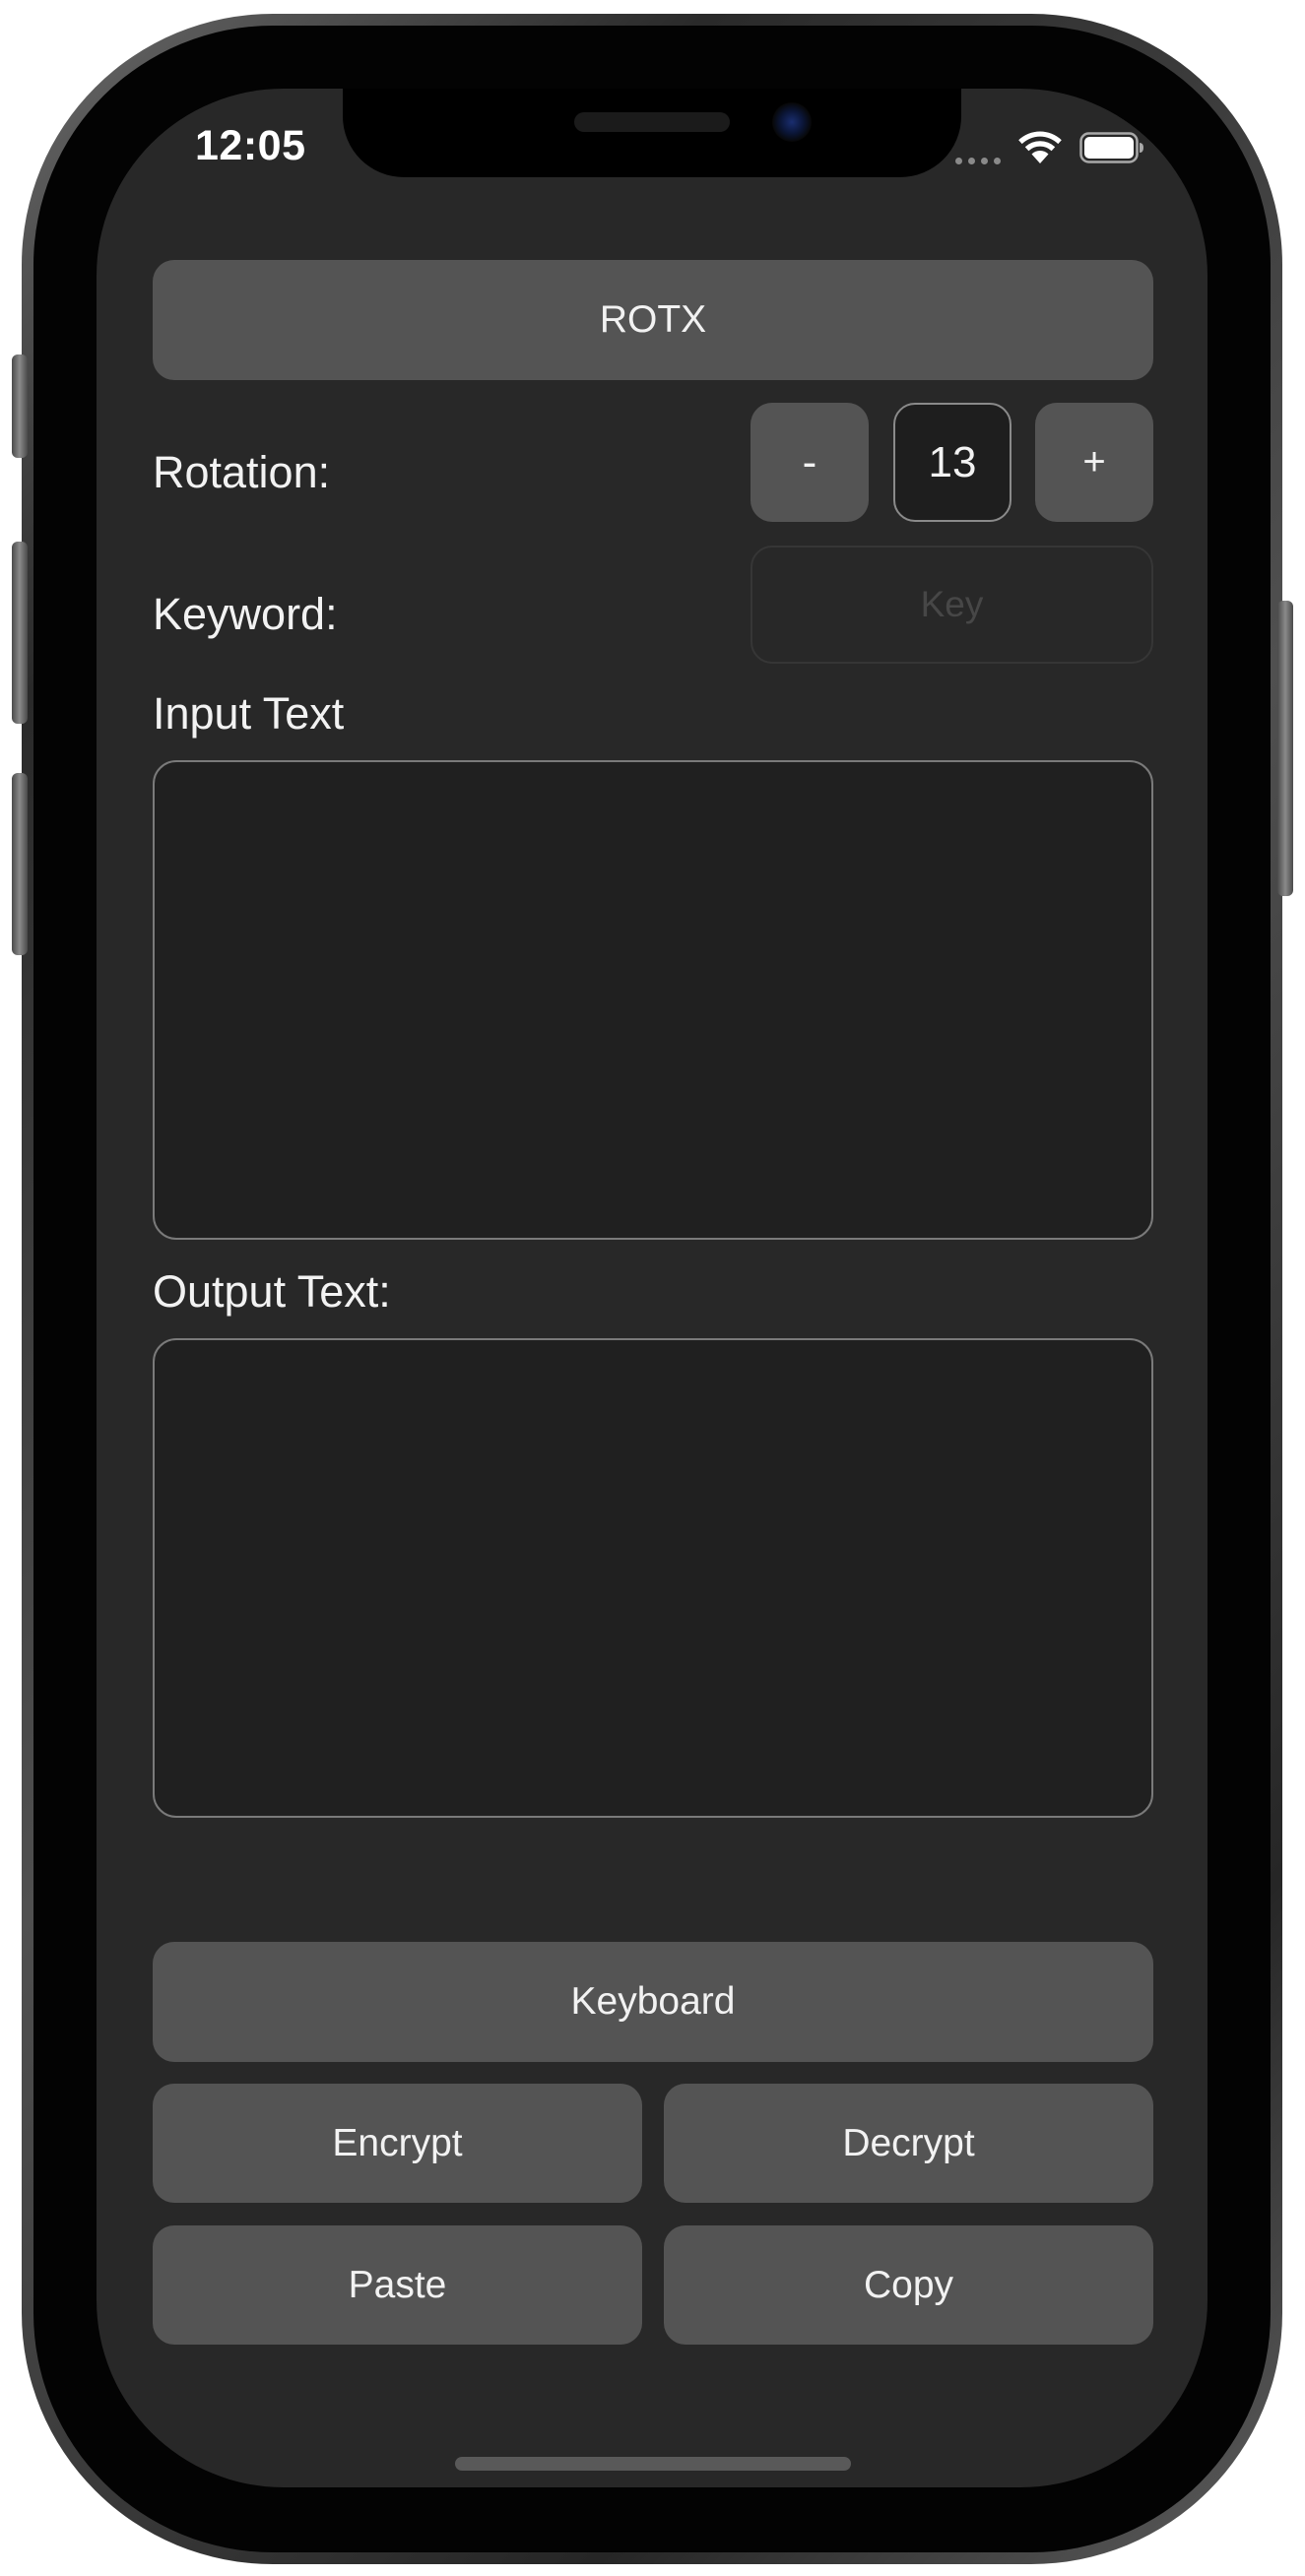  Describe the element at coordinates (653, 2002) in the screenshot. I see `keyboard-button: Keyboard` at that location.